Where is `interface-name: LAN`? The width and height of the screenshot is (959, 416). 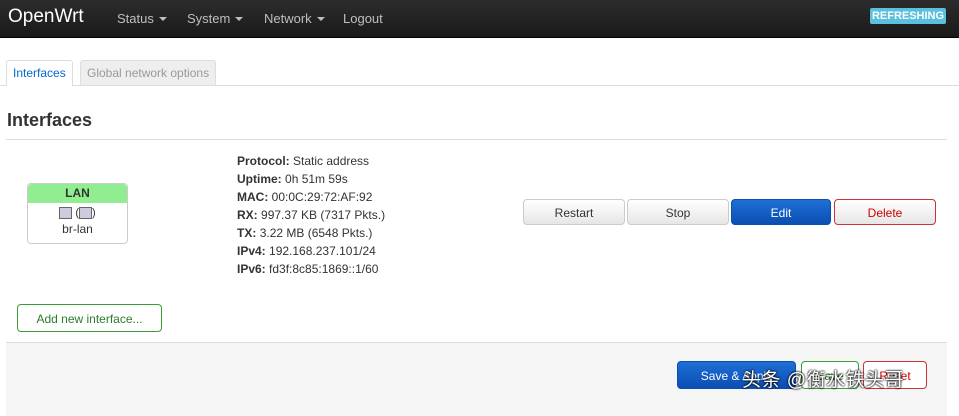
interface-name: LAN is located at coordinates (77, 193).